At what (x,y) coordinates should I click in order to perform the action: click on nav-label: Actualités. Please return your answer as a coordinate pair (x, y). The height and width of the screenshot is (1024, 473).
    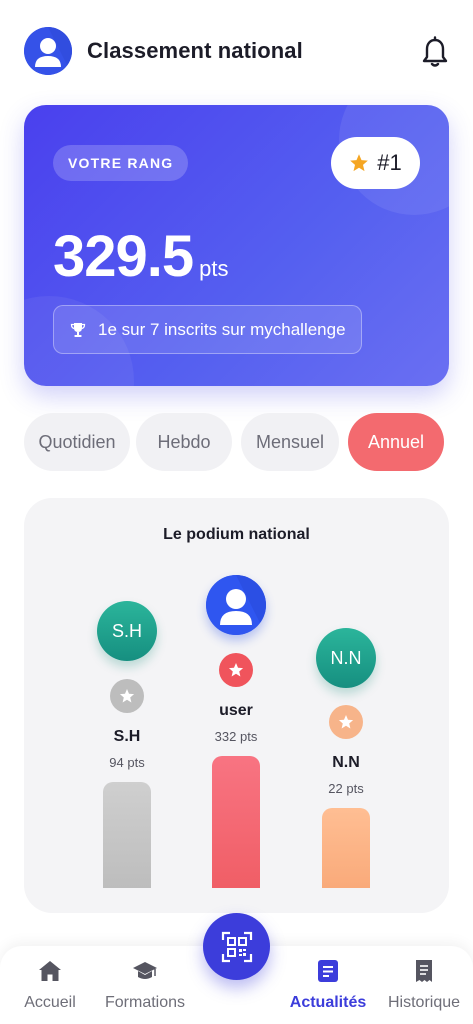
    Looking at the image, I should click on (328, 1002).